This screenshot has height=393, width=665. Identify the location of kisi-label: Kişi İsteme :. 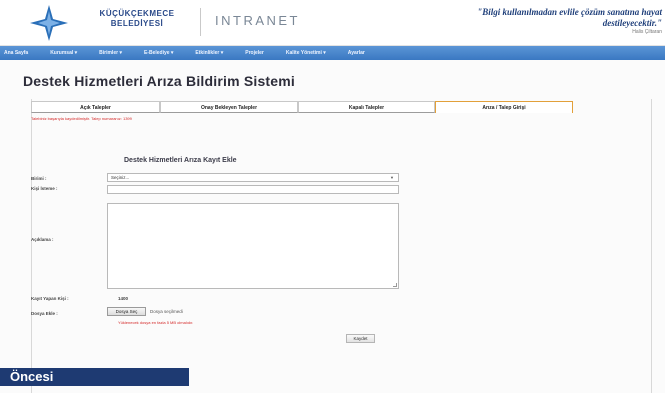
(44, 188).